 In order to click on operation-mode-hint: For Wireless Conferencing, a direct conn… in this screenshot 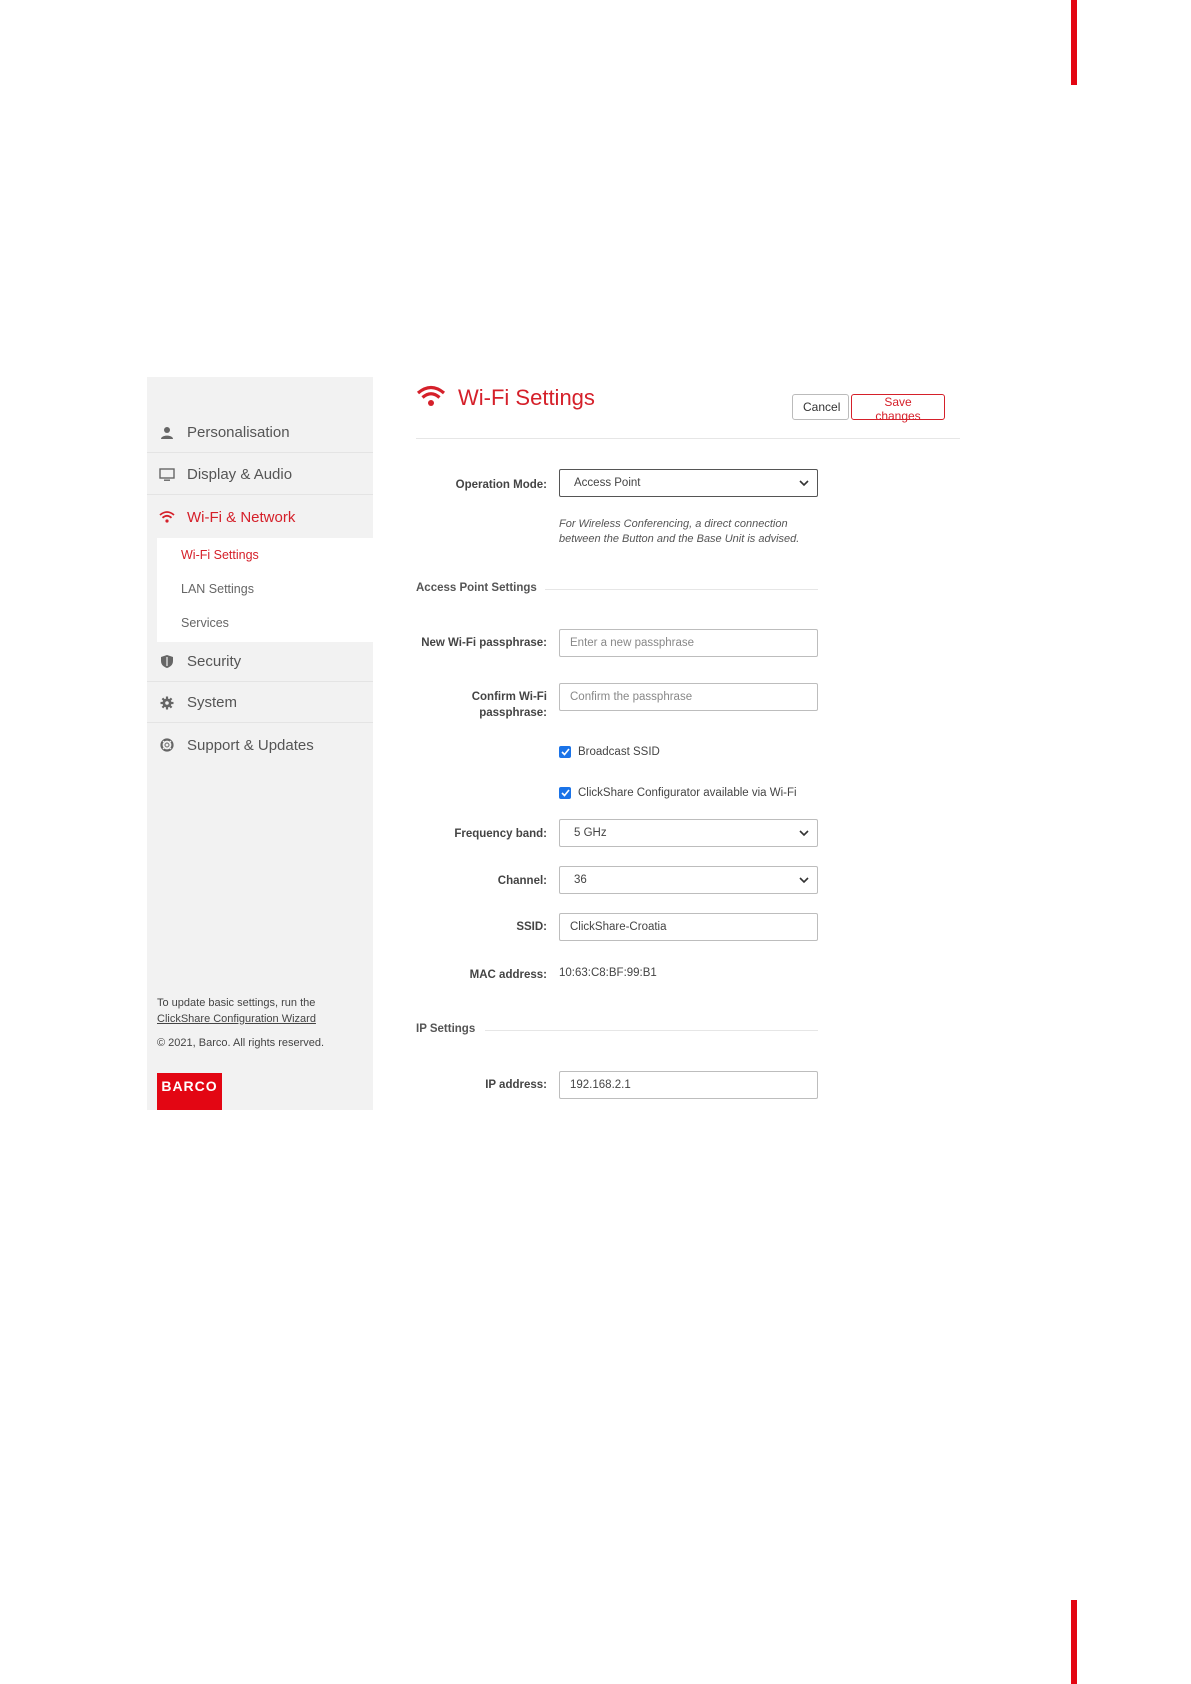, I will do `click(679, 531)`.